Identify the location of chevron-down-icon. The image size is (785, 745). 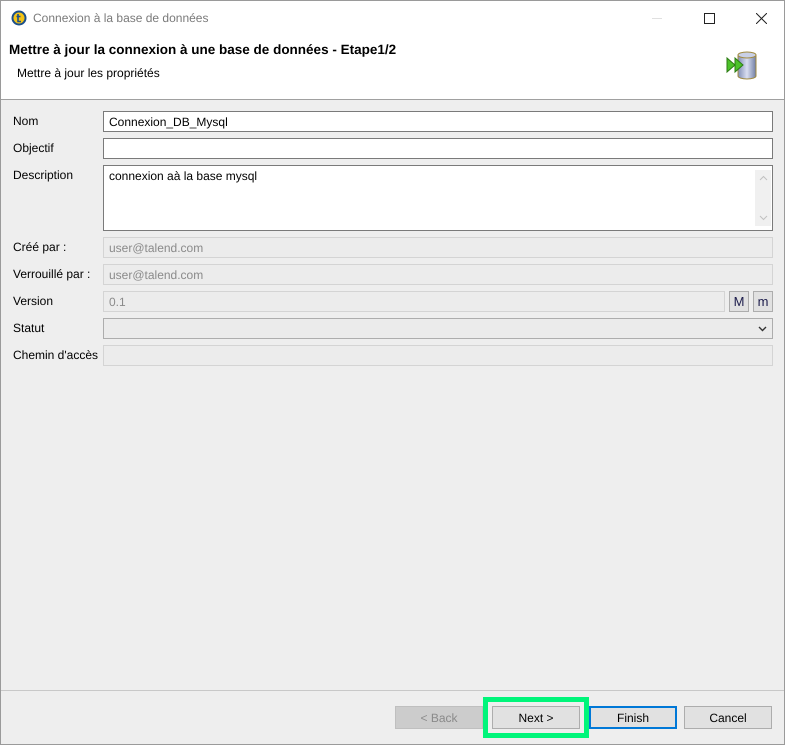
(762, 329).